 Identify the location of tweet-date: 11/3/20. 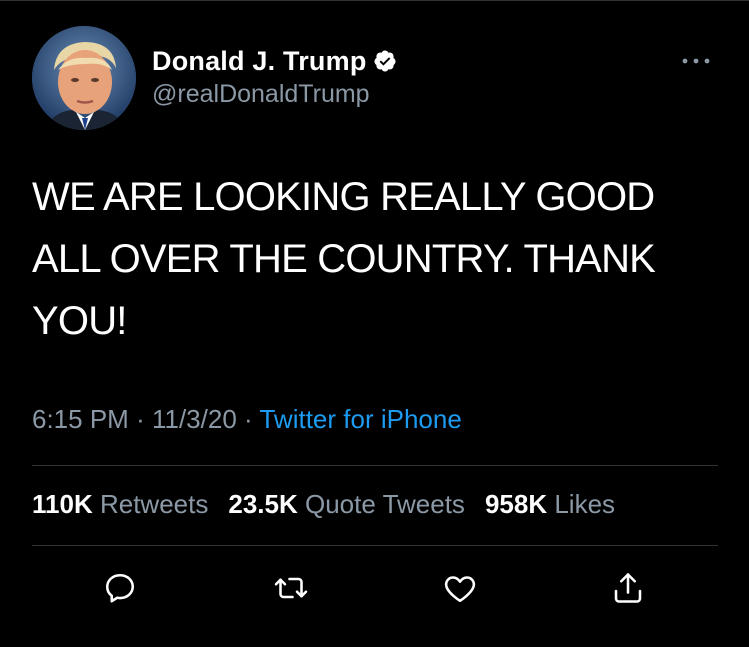
(194, 419).